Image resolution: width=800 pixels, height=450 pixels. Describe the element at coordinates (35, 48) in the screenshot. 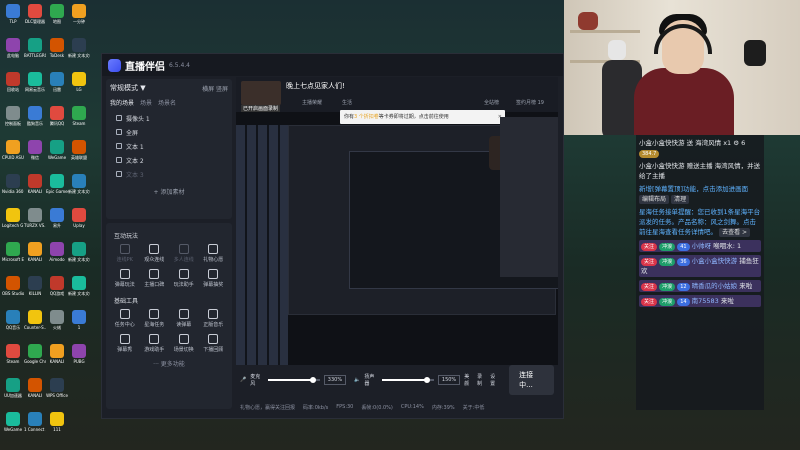

I see `desktop-icon: BATTLEGRO..` at that location.